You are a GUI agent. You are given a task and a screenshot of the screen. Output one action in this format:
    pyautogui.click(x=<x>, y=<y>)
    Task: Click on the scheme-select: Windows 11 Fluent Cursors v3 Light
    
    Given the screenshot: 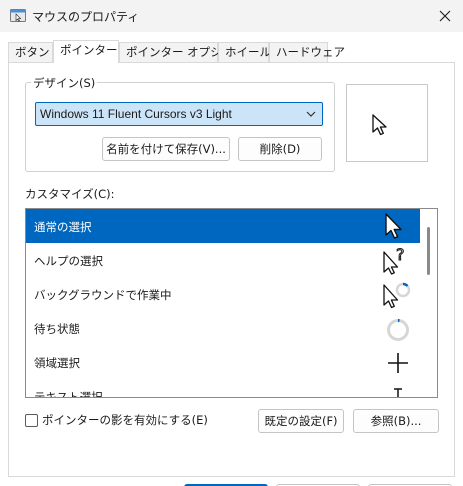 What is the action you would take?
    pyautogui.click(x=179, y=114)
    